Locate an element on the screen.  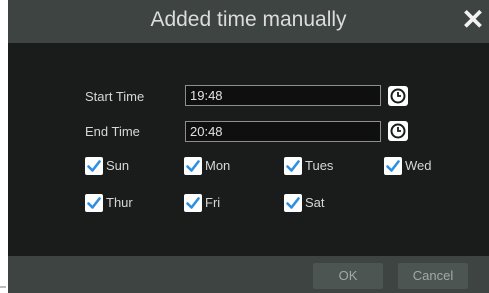
start-time-label: Start Time is located at coordinates (115, 96).